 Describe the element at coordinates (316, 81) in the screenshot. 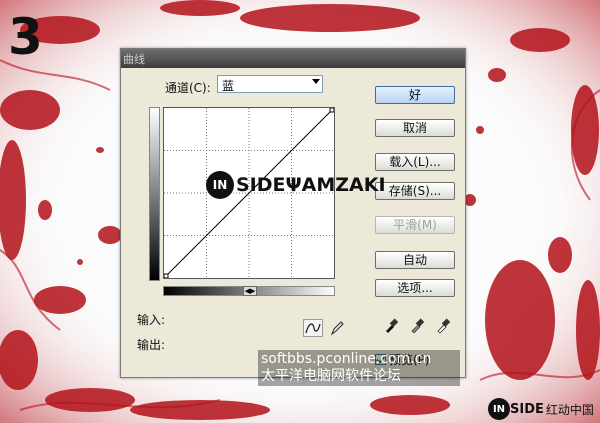

I see `chevron-down-icon` at that location.